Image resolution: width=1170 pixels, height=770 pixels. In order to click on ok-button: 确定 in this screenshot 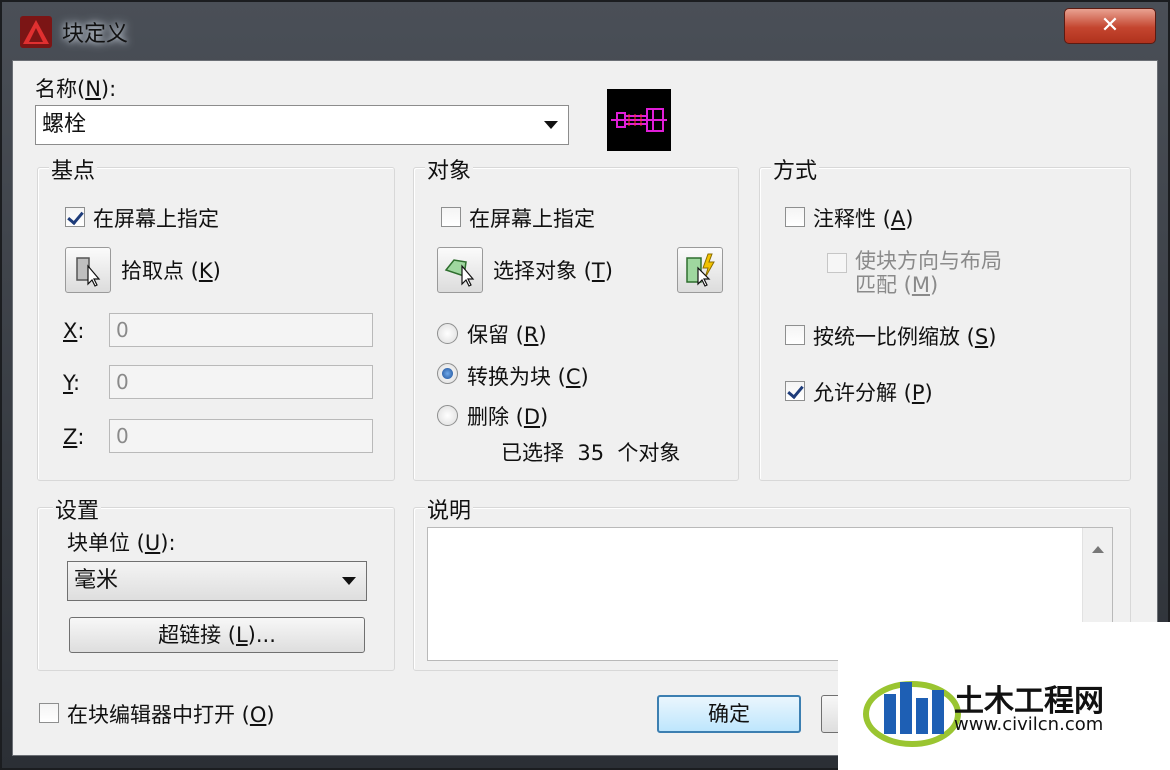, I will do `click(729, 714)`.